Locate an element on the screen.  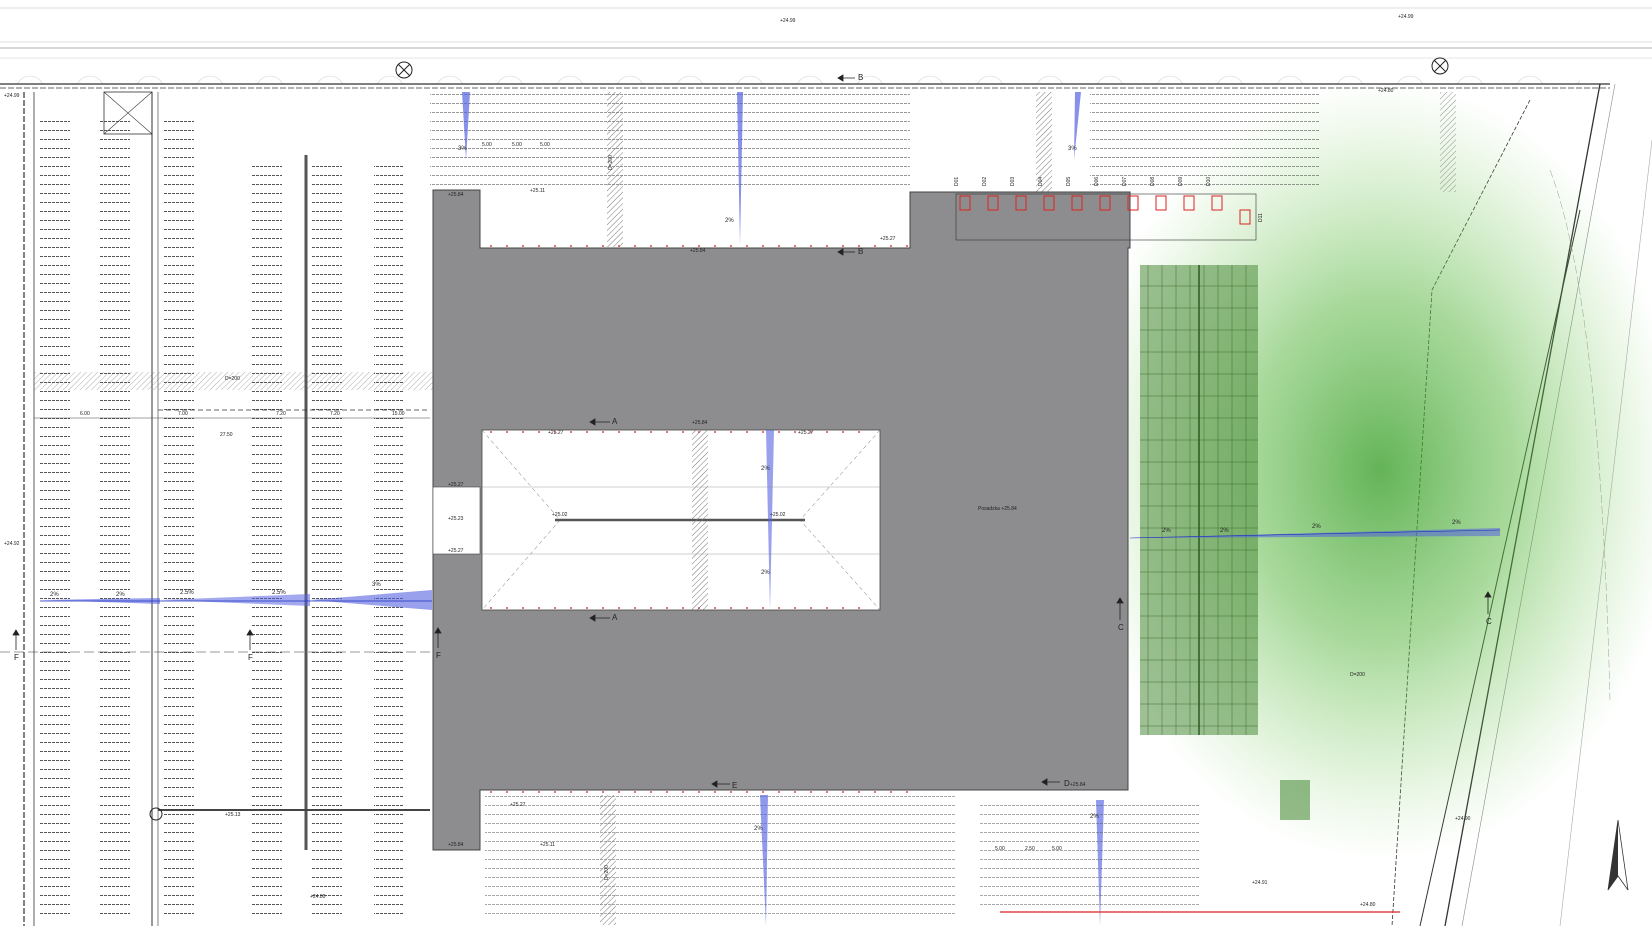
level-south-2: +25.84 is located at coordinates (1078, 785).